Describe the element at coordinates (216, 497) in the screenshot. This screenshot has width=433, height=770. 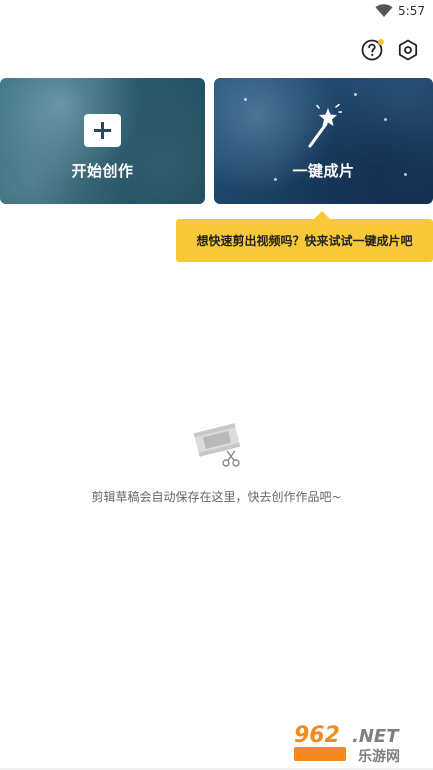
I see `empty-drafts-message: 剪辑草稿会自动保存在这里，快去创作作品吧~` at that location.